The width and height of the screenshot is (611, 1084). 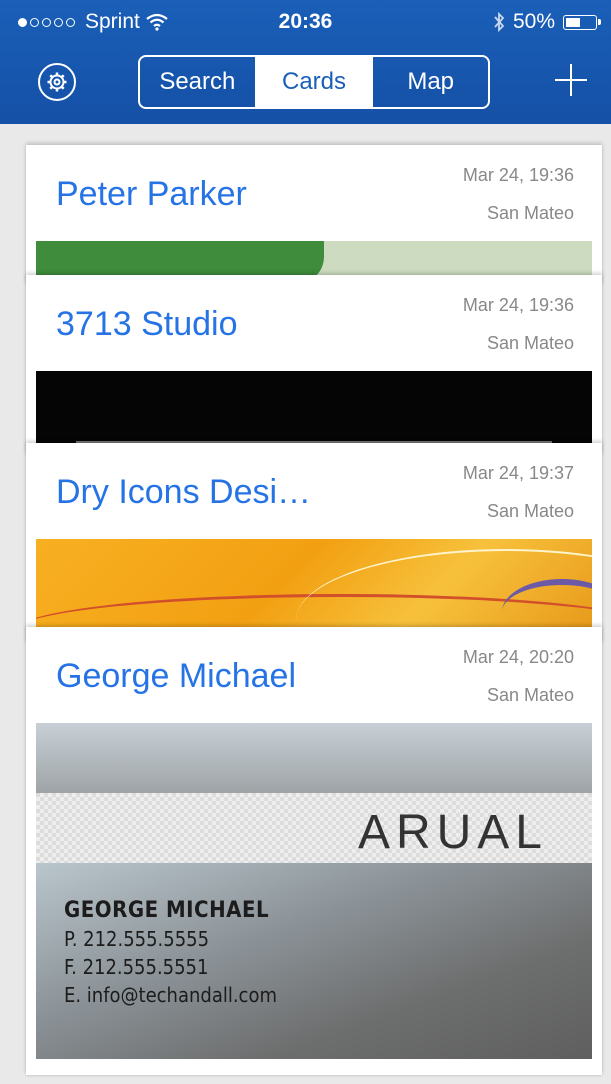 I want to click on status-right-group: 50%, so click(x=547, y=22).